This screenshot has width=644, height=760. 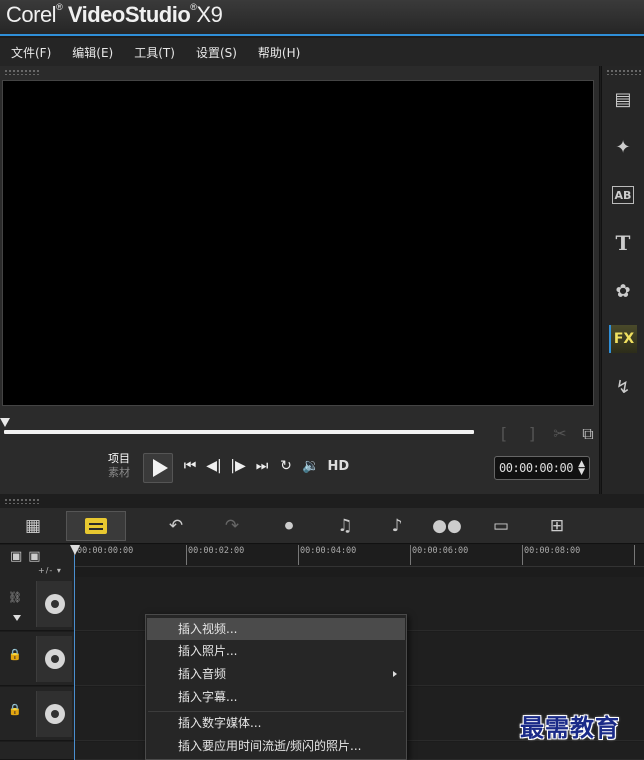 What do you see at coordinates (262, 466) in the screenshot?
I see `end-icon: ⏭` at bounding box center [262, 466].